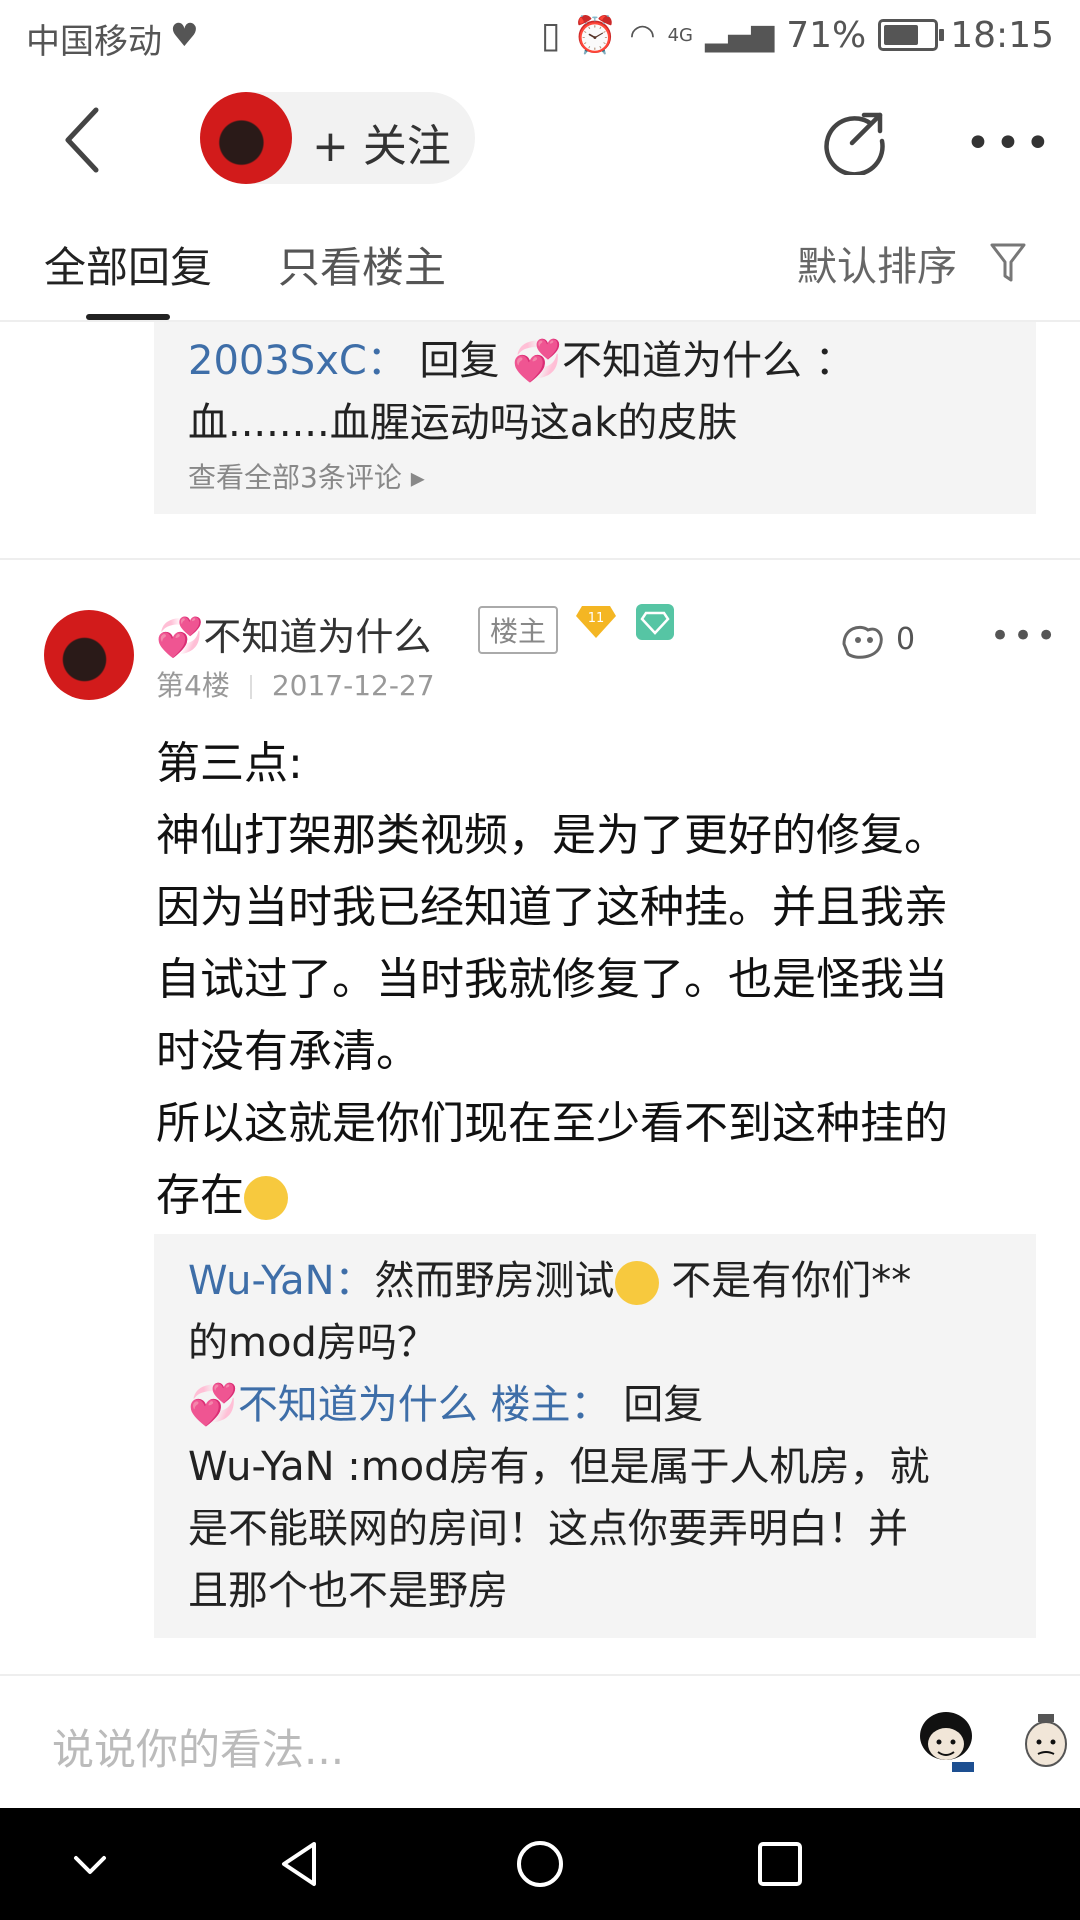 Image resolution: width=1080 pixels, height=1920 pixels. I want to click on nav-recent-apps-icon, so click(780, 1864).